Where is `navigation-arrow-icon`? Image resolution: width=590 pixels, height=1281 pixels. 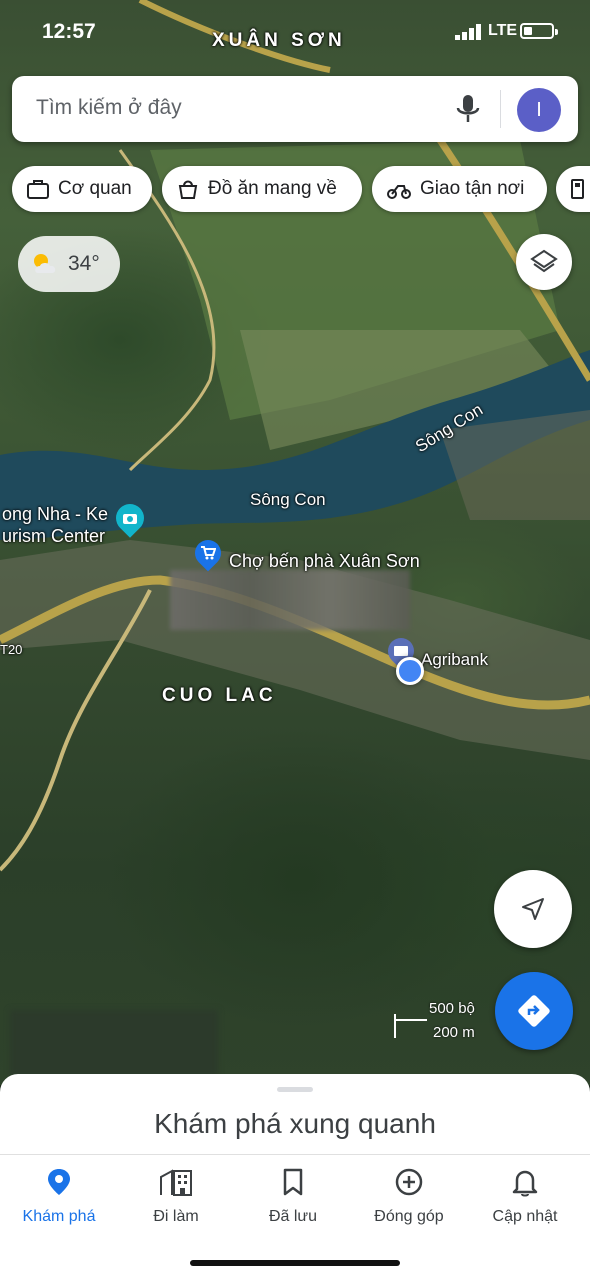 navigation-arrow-icon is located at coordinates (533, 909).